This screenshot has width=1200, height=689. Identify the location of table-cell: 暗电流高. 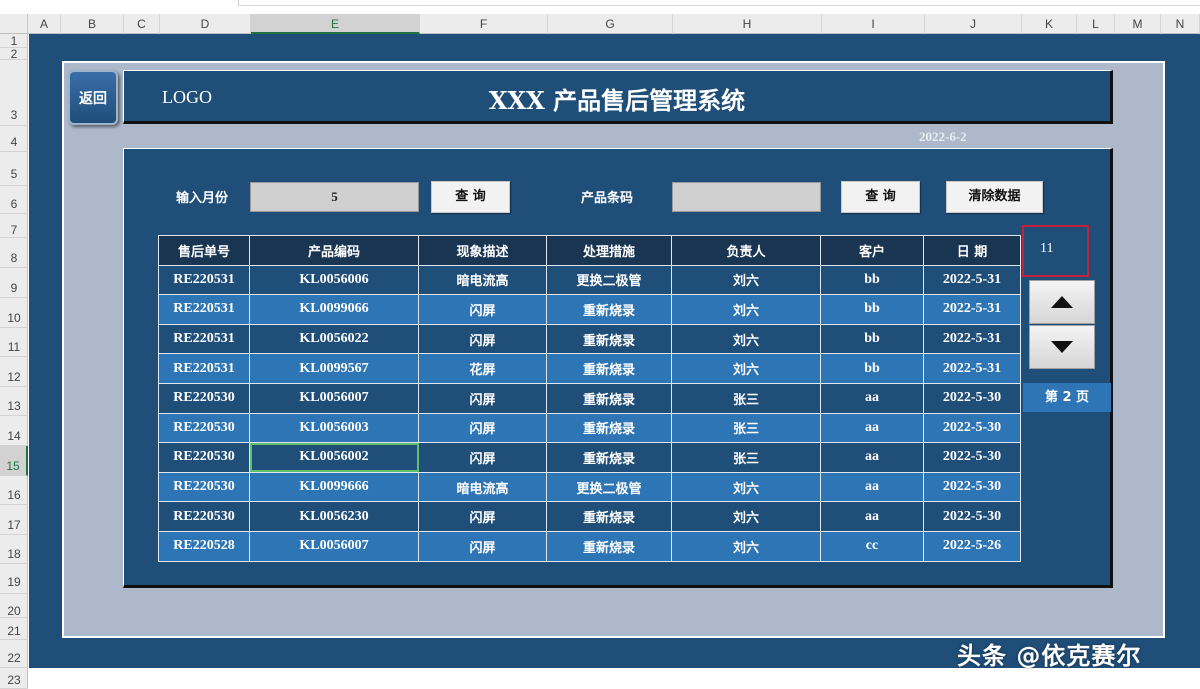
(482, 487).